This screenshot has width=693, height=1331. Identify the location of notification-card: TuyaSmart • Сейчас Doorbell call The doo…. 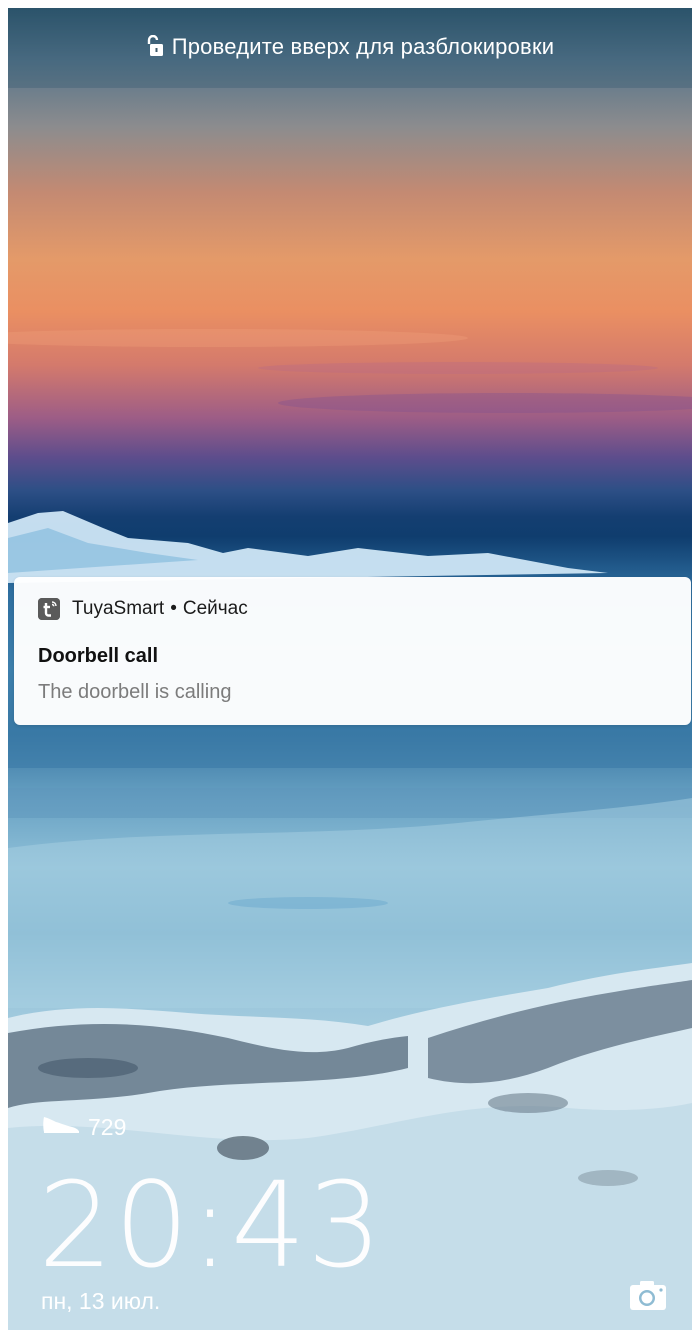
(352, 651).